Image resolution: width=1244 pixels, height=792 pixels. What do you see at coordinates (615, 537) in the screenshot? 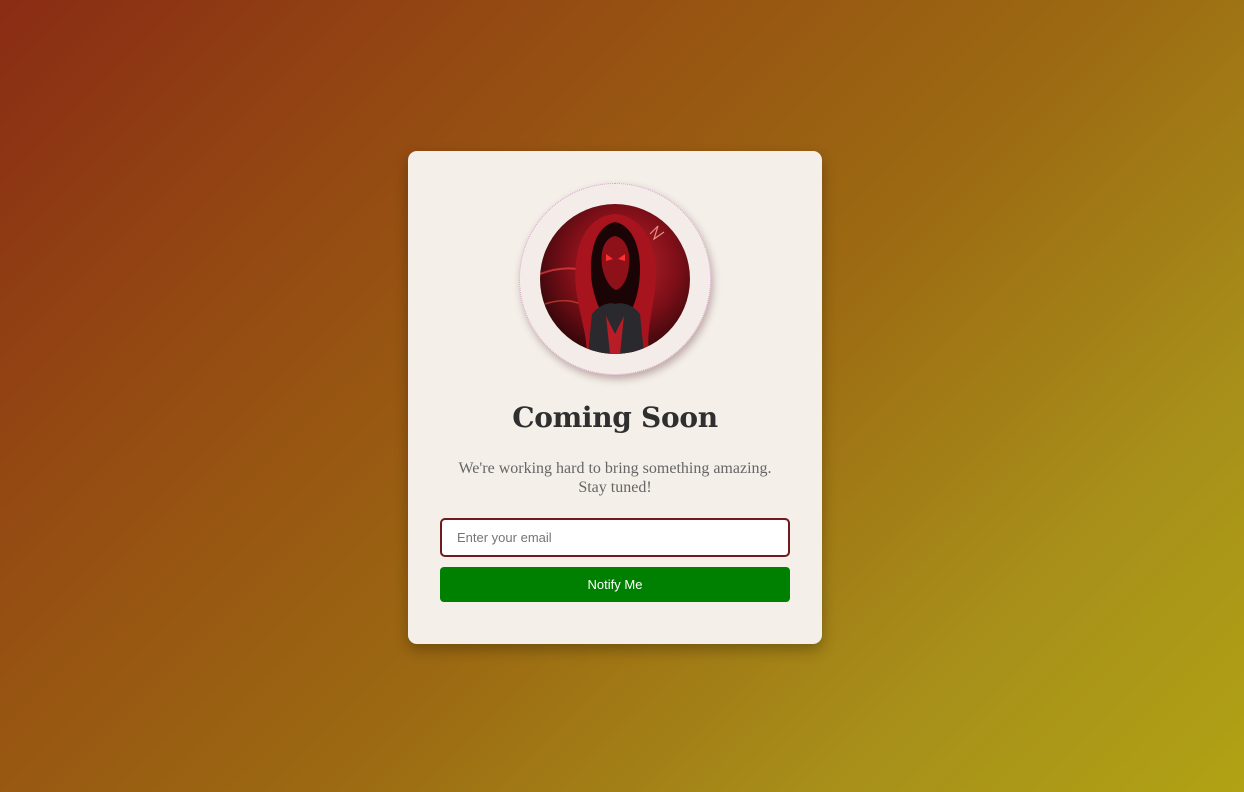
I see `email-input` at bounding box center [615, 537].